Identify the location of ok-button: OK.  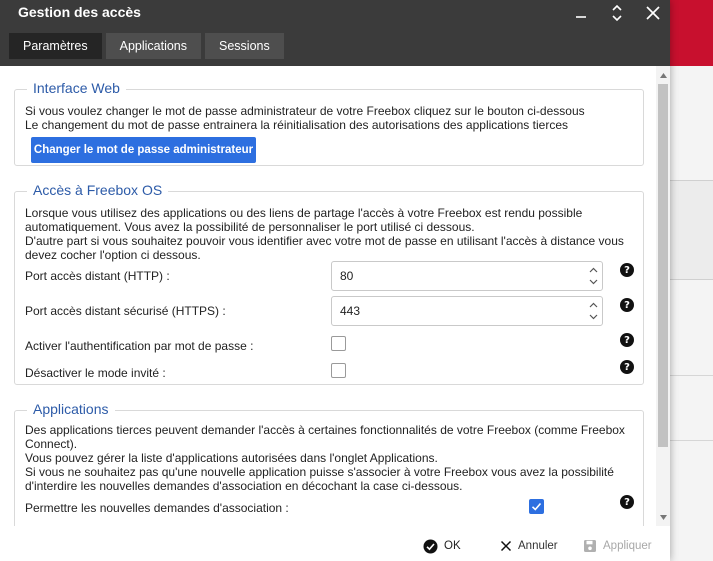
(442, 546).